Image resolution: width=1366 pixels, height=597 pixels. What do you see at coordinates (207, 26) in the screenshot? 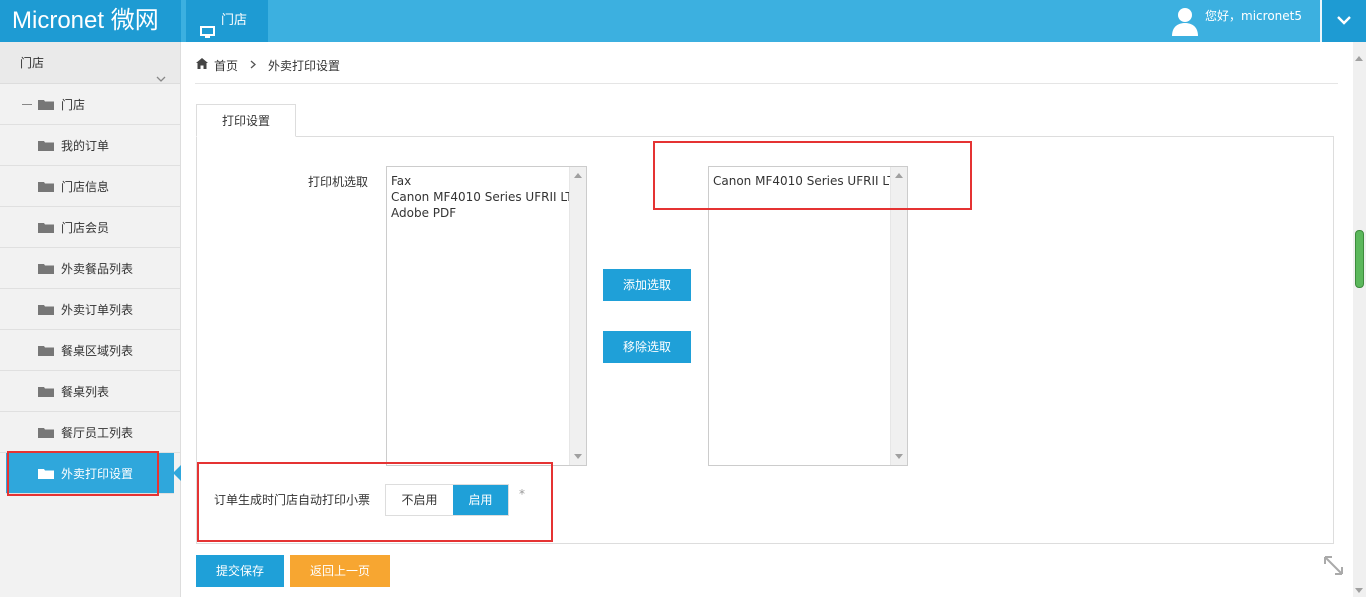
I see `monitor-icon` at bounding box center [207, 26].